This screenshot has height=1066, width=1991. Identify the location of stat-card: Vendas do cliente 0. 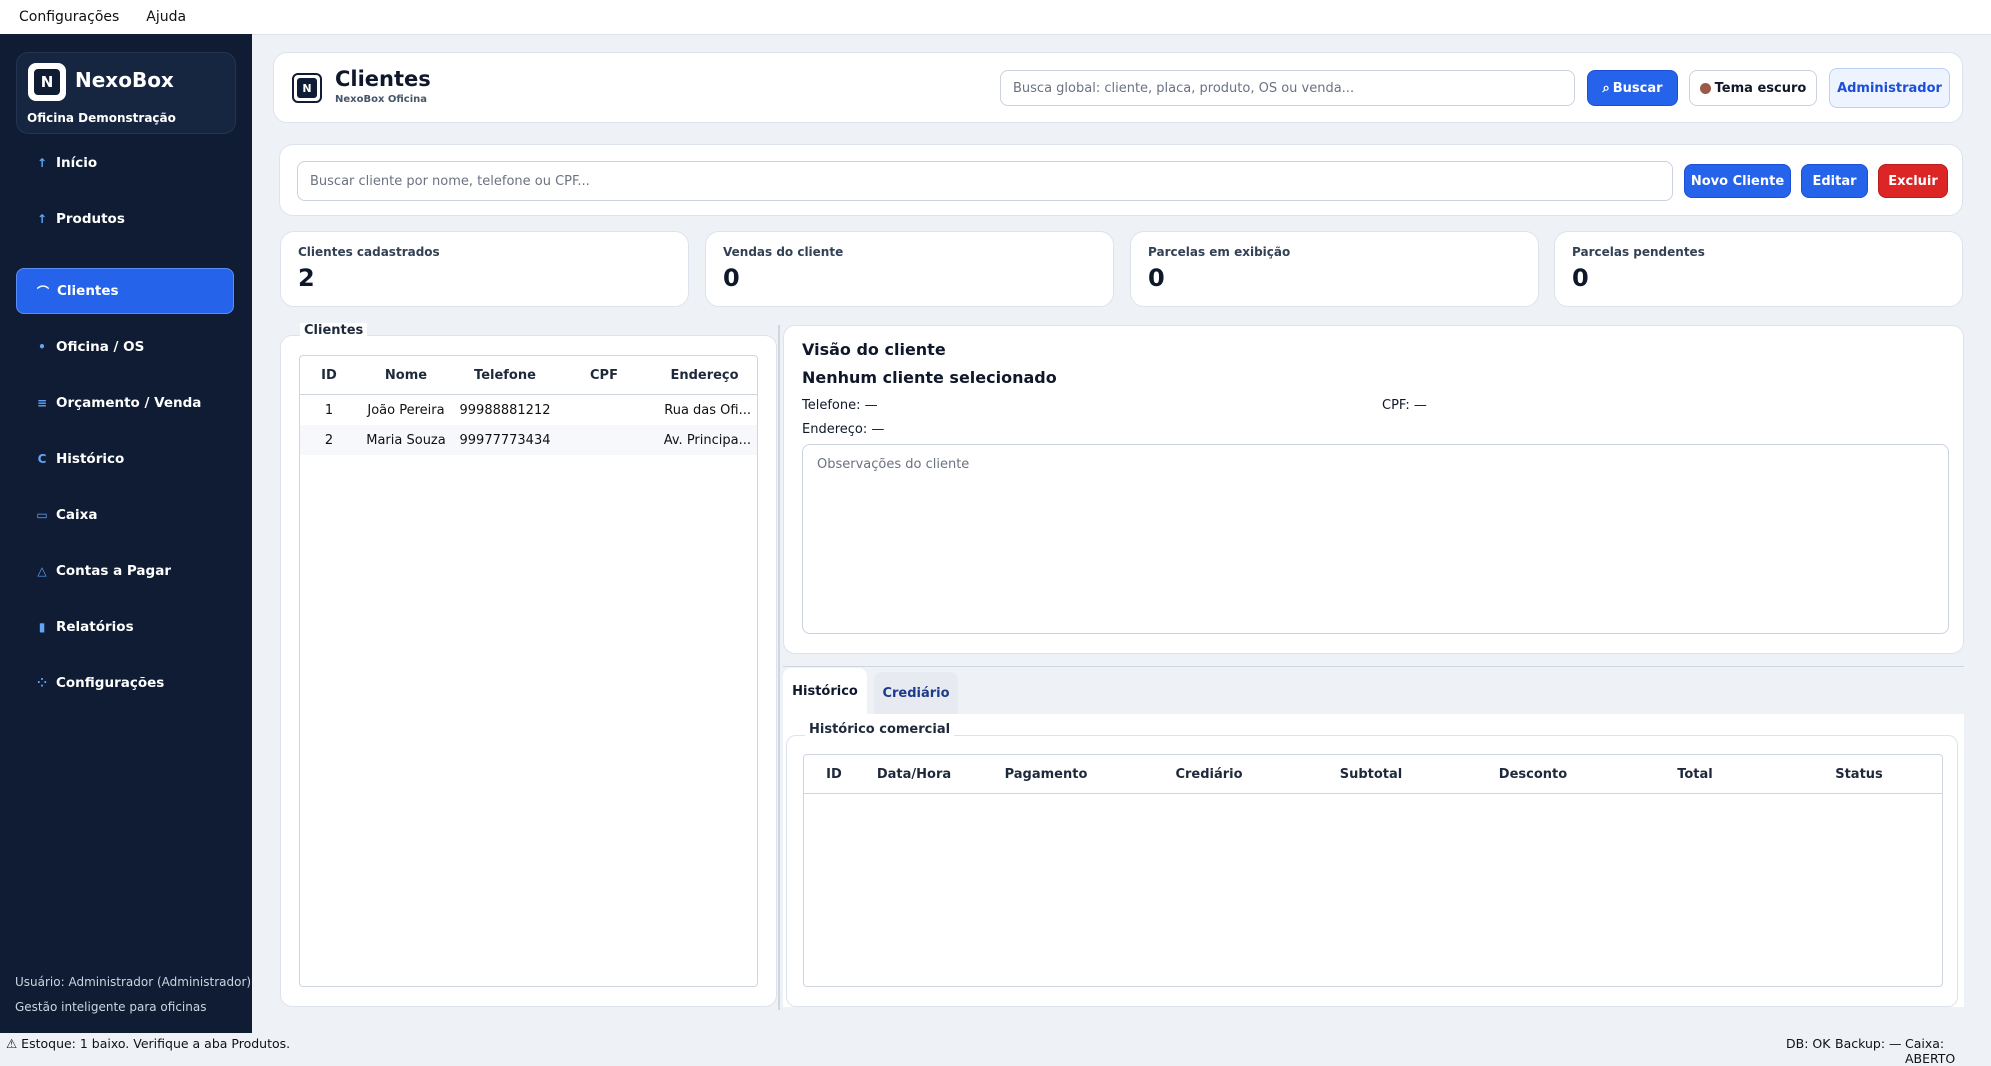
(909, 269).